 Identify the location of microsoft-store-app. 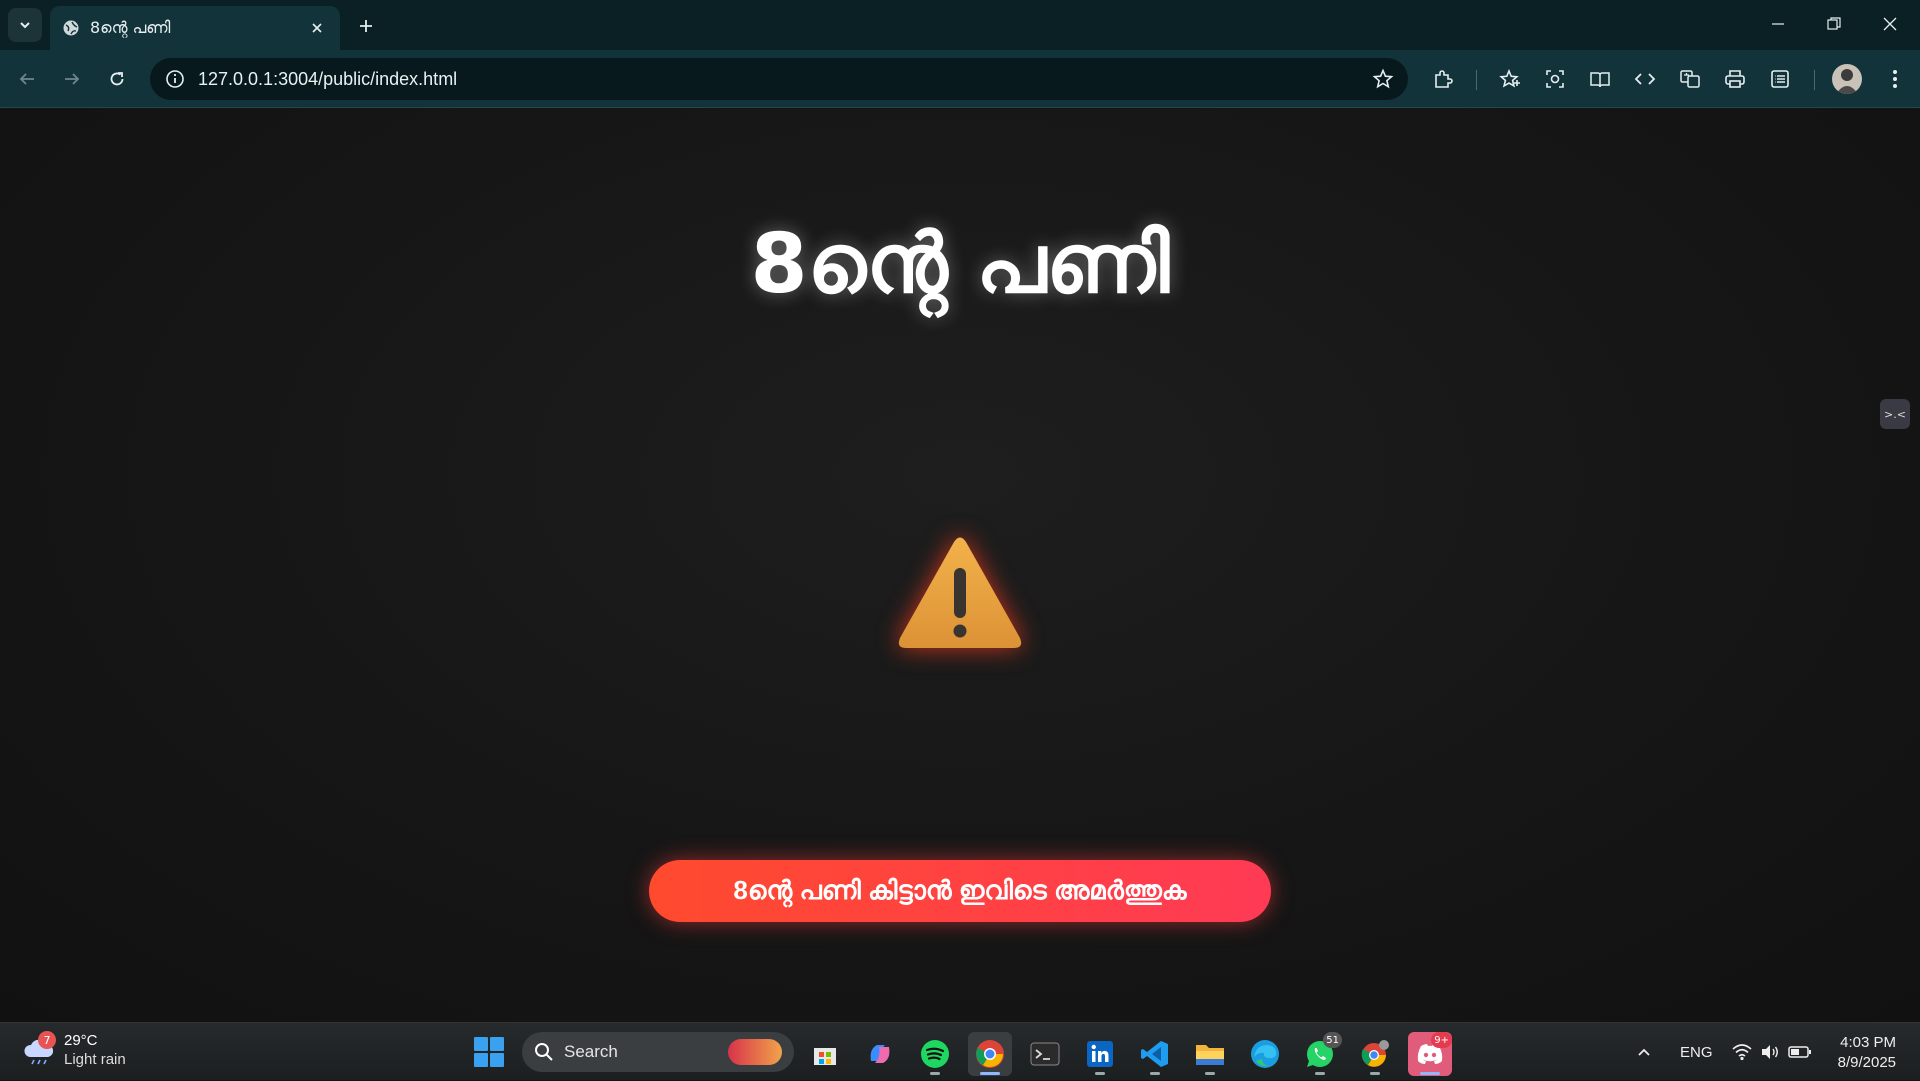
(825, 1054).